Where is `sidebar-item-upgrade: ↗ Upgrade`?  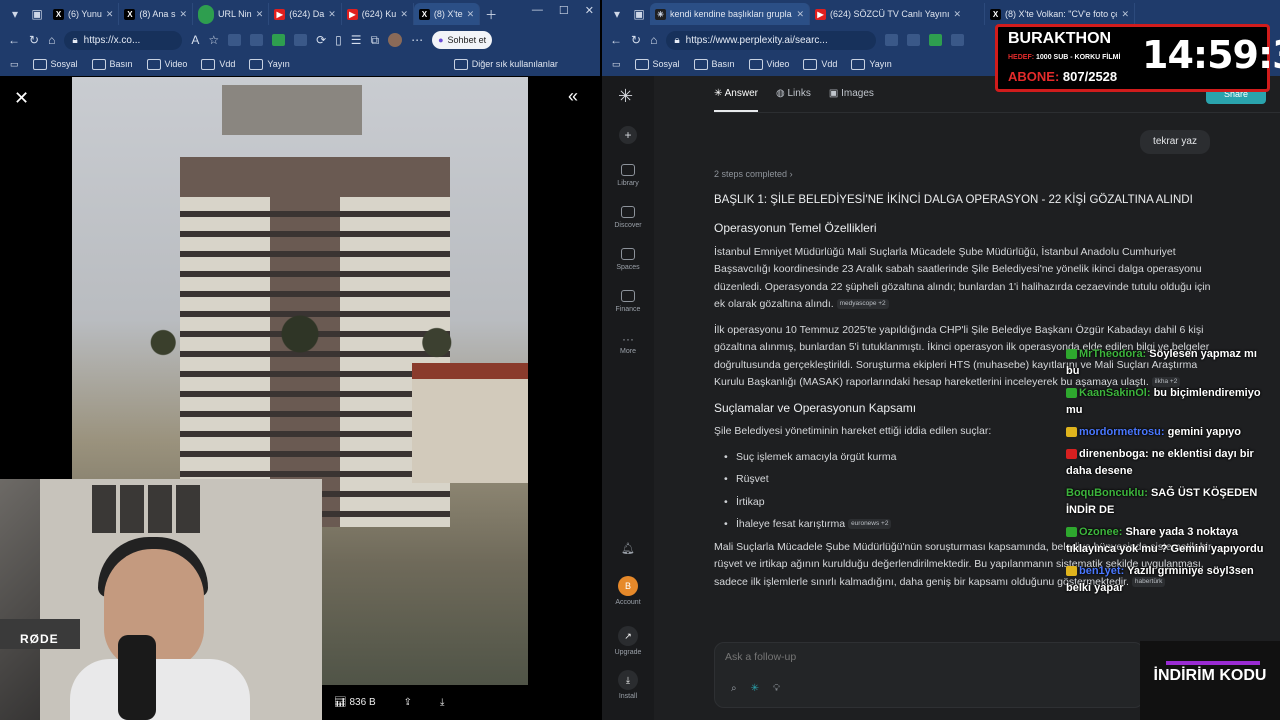
sidebar-item-upgrade: ↗ Upgrade is located at coordinates (628, 641).